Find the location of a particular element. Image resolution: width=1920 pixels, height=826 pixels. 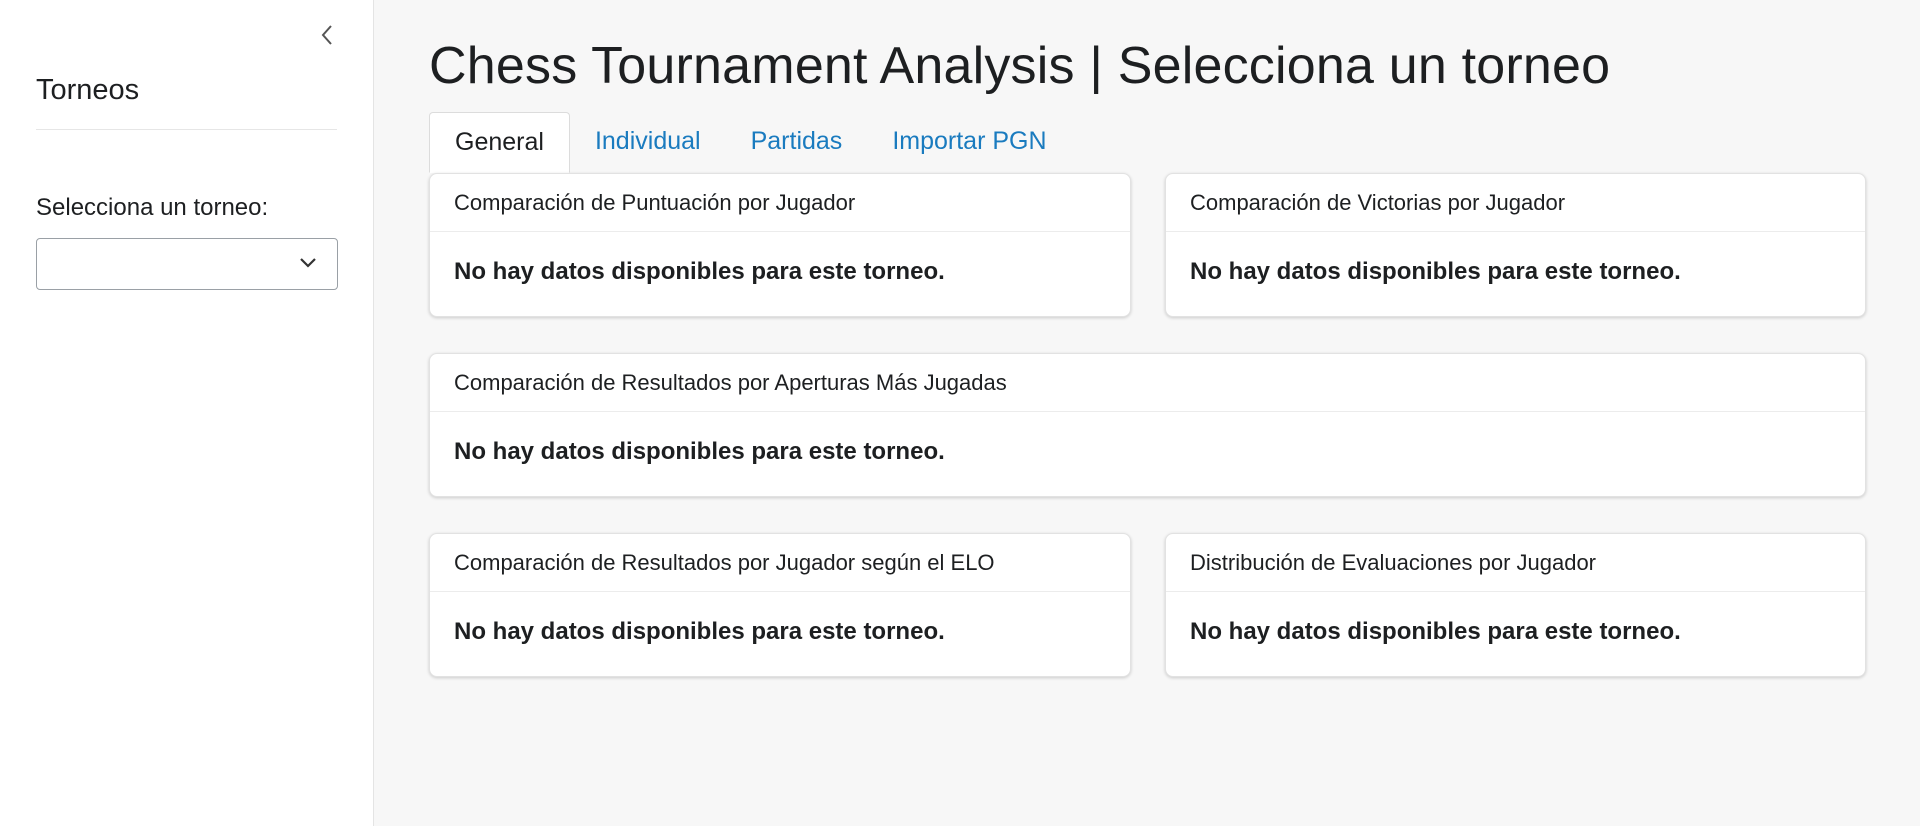

chevron-left-icon is located at coordinates (327, 37).